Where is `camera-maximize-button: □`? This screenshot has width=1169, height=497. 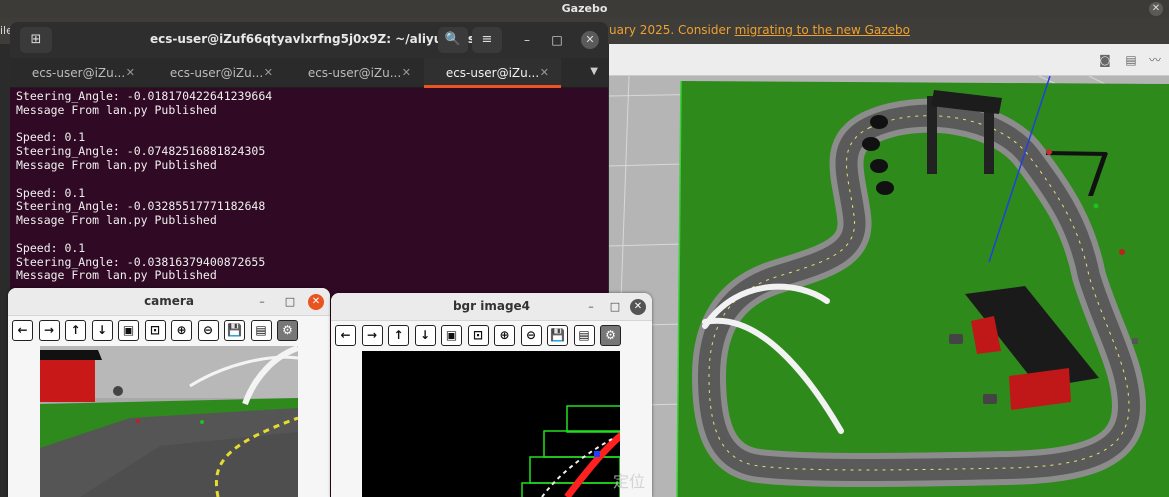 camera-maximize-button: □ is located at coordinates (290, 302).